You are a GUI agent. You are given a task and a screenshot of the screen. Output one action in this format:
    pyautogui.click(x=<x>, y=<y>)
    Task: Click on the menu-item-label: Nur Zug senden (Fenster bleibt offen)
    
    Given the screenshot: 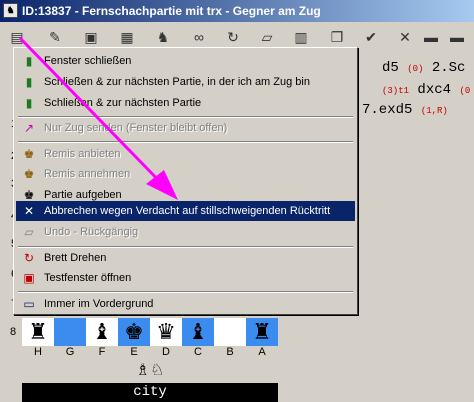 What is the action you would take?
    pyautogui.click(x=136, y=128)
    